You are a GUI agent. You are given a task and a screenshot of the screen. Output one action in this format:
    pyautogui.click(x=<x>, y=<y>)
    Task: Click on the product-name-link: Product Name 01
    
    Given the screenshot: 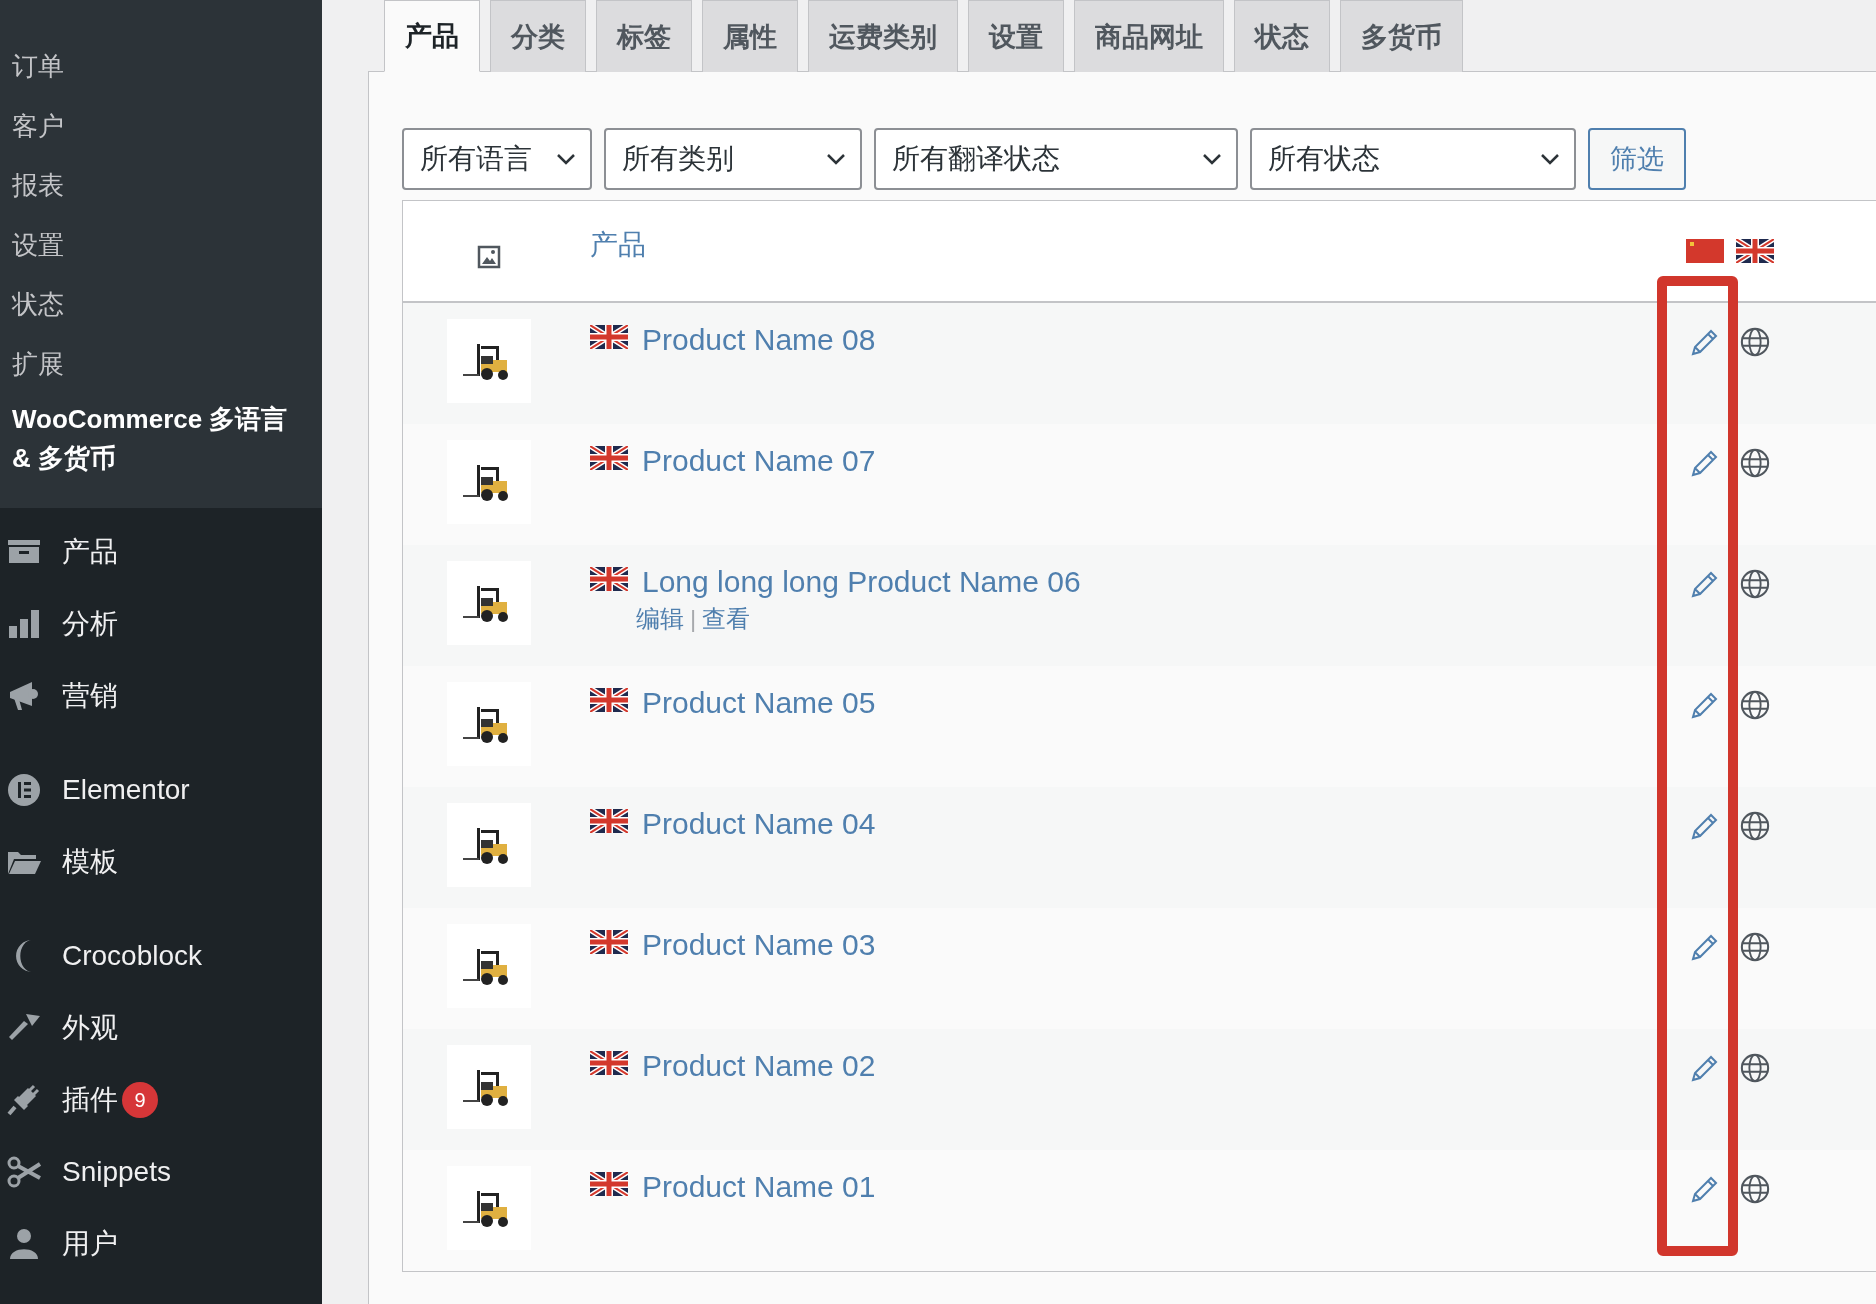 What is the action you would take?
    pyautogui.click(x=1161, y=1187)
    